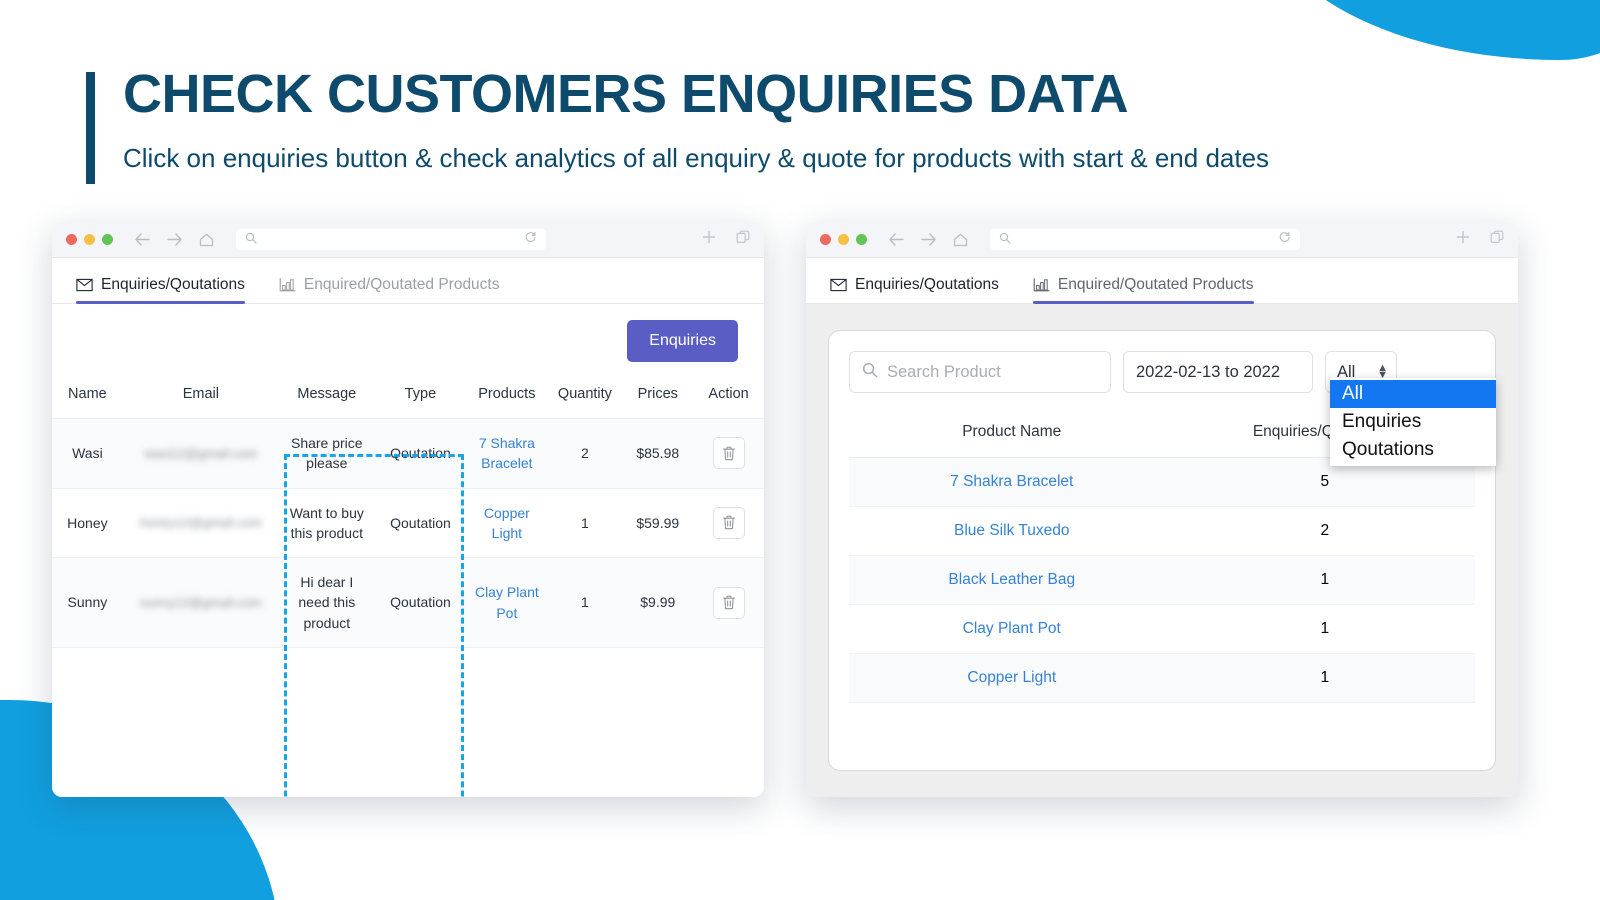  Describe the element at coordinates (1218, 372) in the screenshot. I see `date-range-input: 2022-02-13 to 2022` at that location.